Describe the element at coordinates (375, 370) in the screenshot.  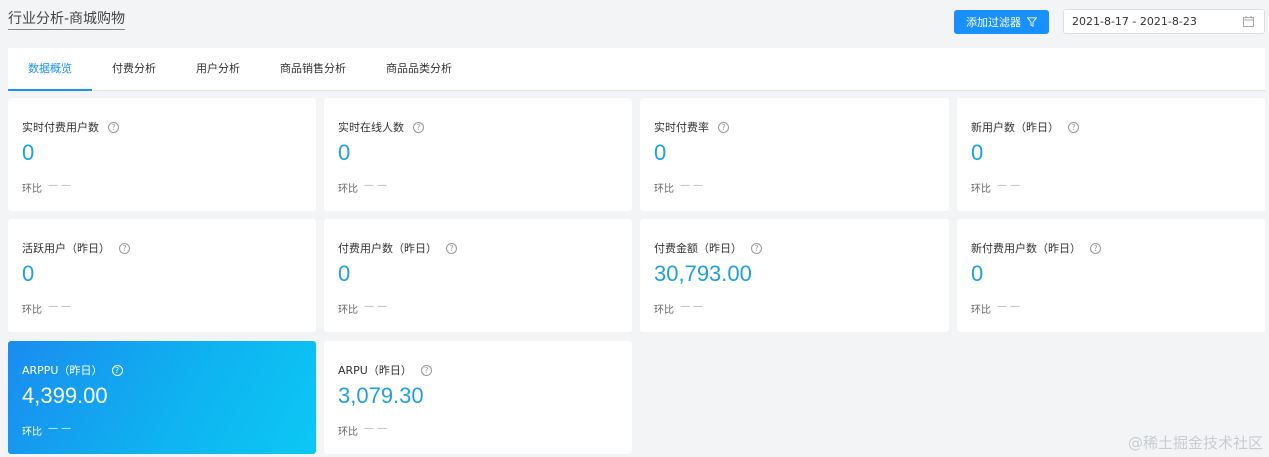
I see `metric-label: ARPU（昨日）` at that location.